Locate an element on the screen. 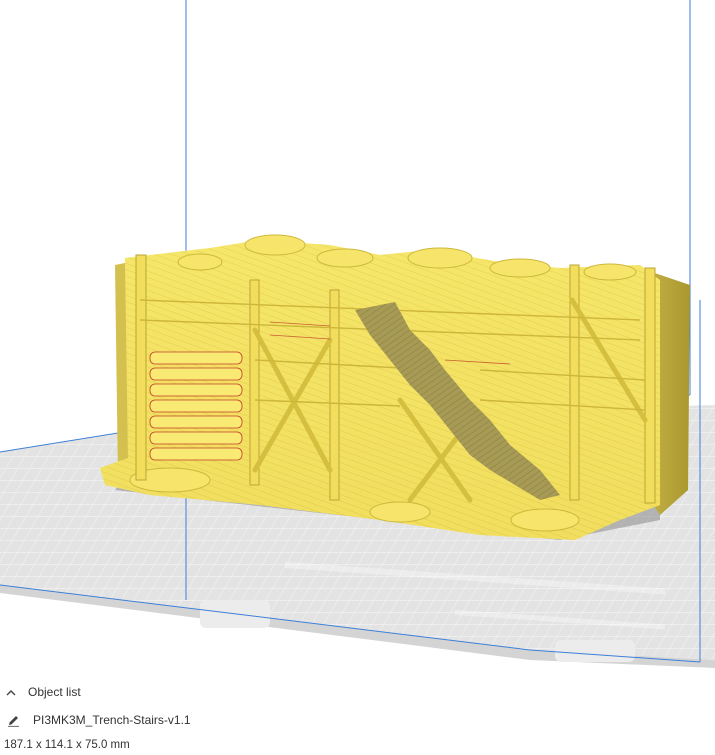  object-dimensions: 187.1 x 114.1 x 75.0 mm is located at coordinates (67, 745).